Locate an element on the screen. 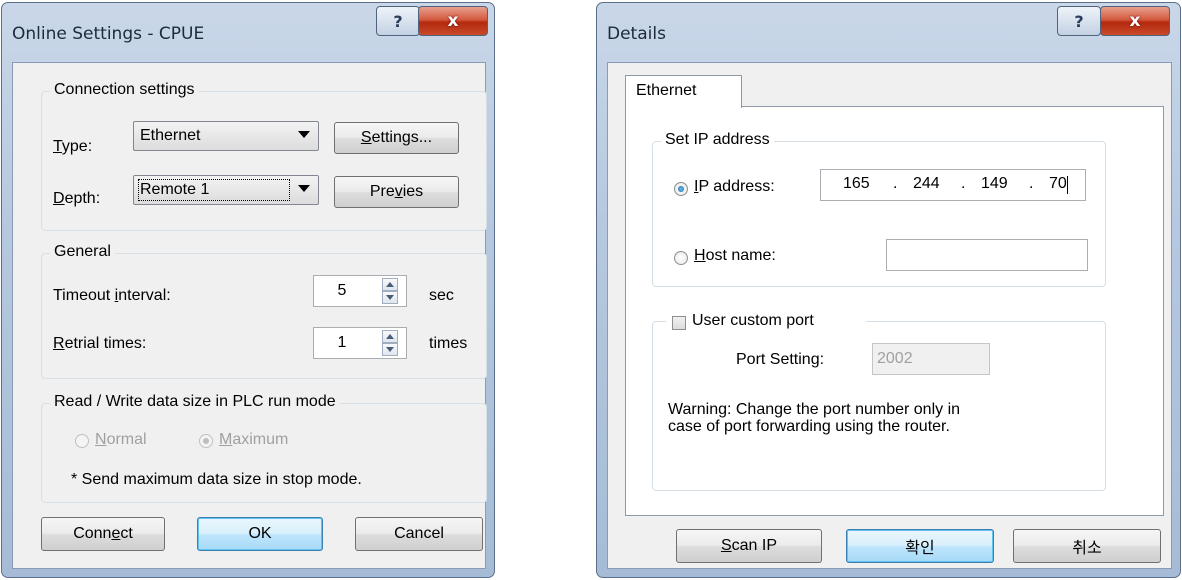 The width and height of the screenshot is (1182, 580). depth-dropdown: Remote 1 is located at coordinates (226, 190).